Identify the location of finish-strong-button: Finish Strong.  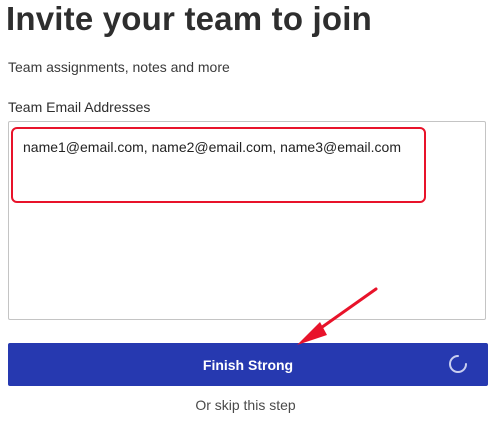
(248, 364).